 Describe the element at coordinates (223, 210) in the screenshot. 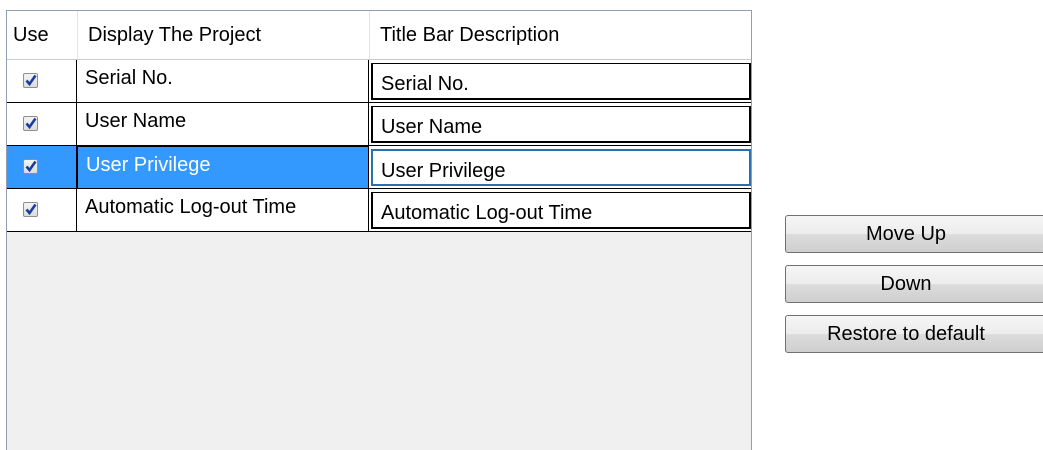

I see `project-cell: Automatic Log-out Time` at that location.